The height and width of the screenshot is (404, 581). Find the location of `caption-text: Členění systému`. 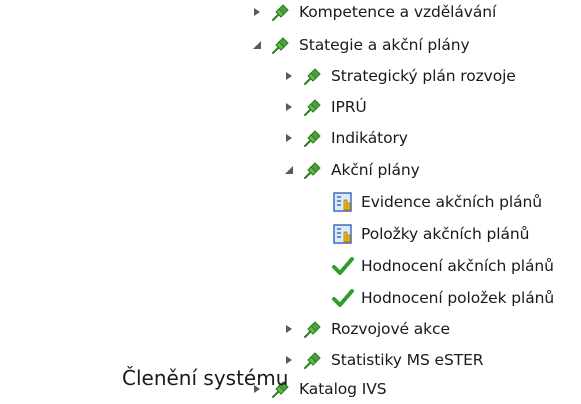

caption-text: Členění systému is located at coordinates (205, 378).